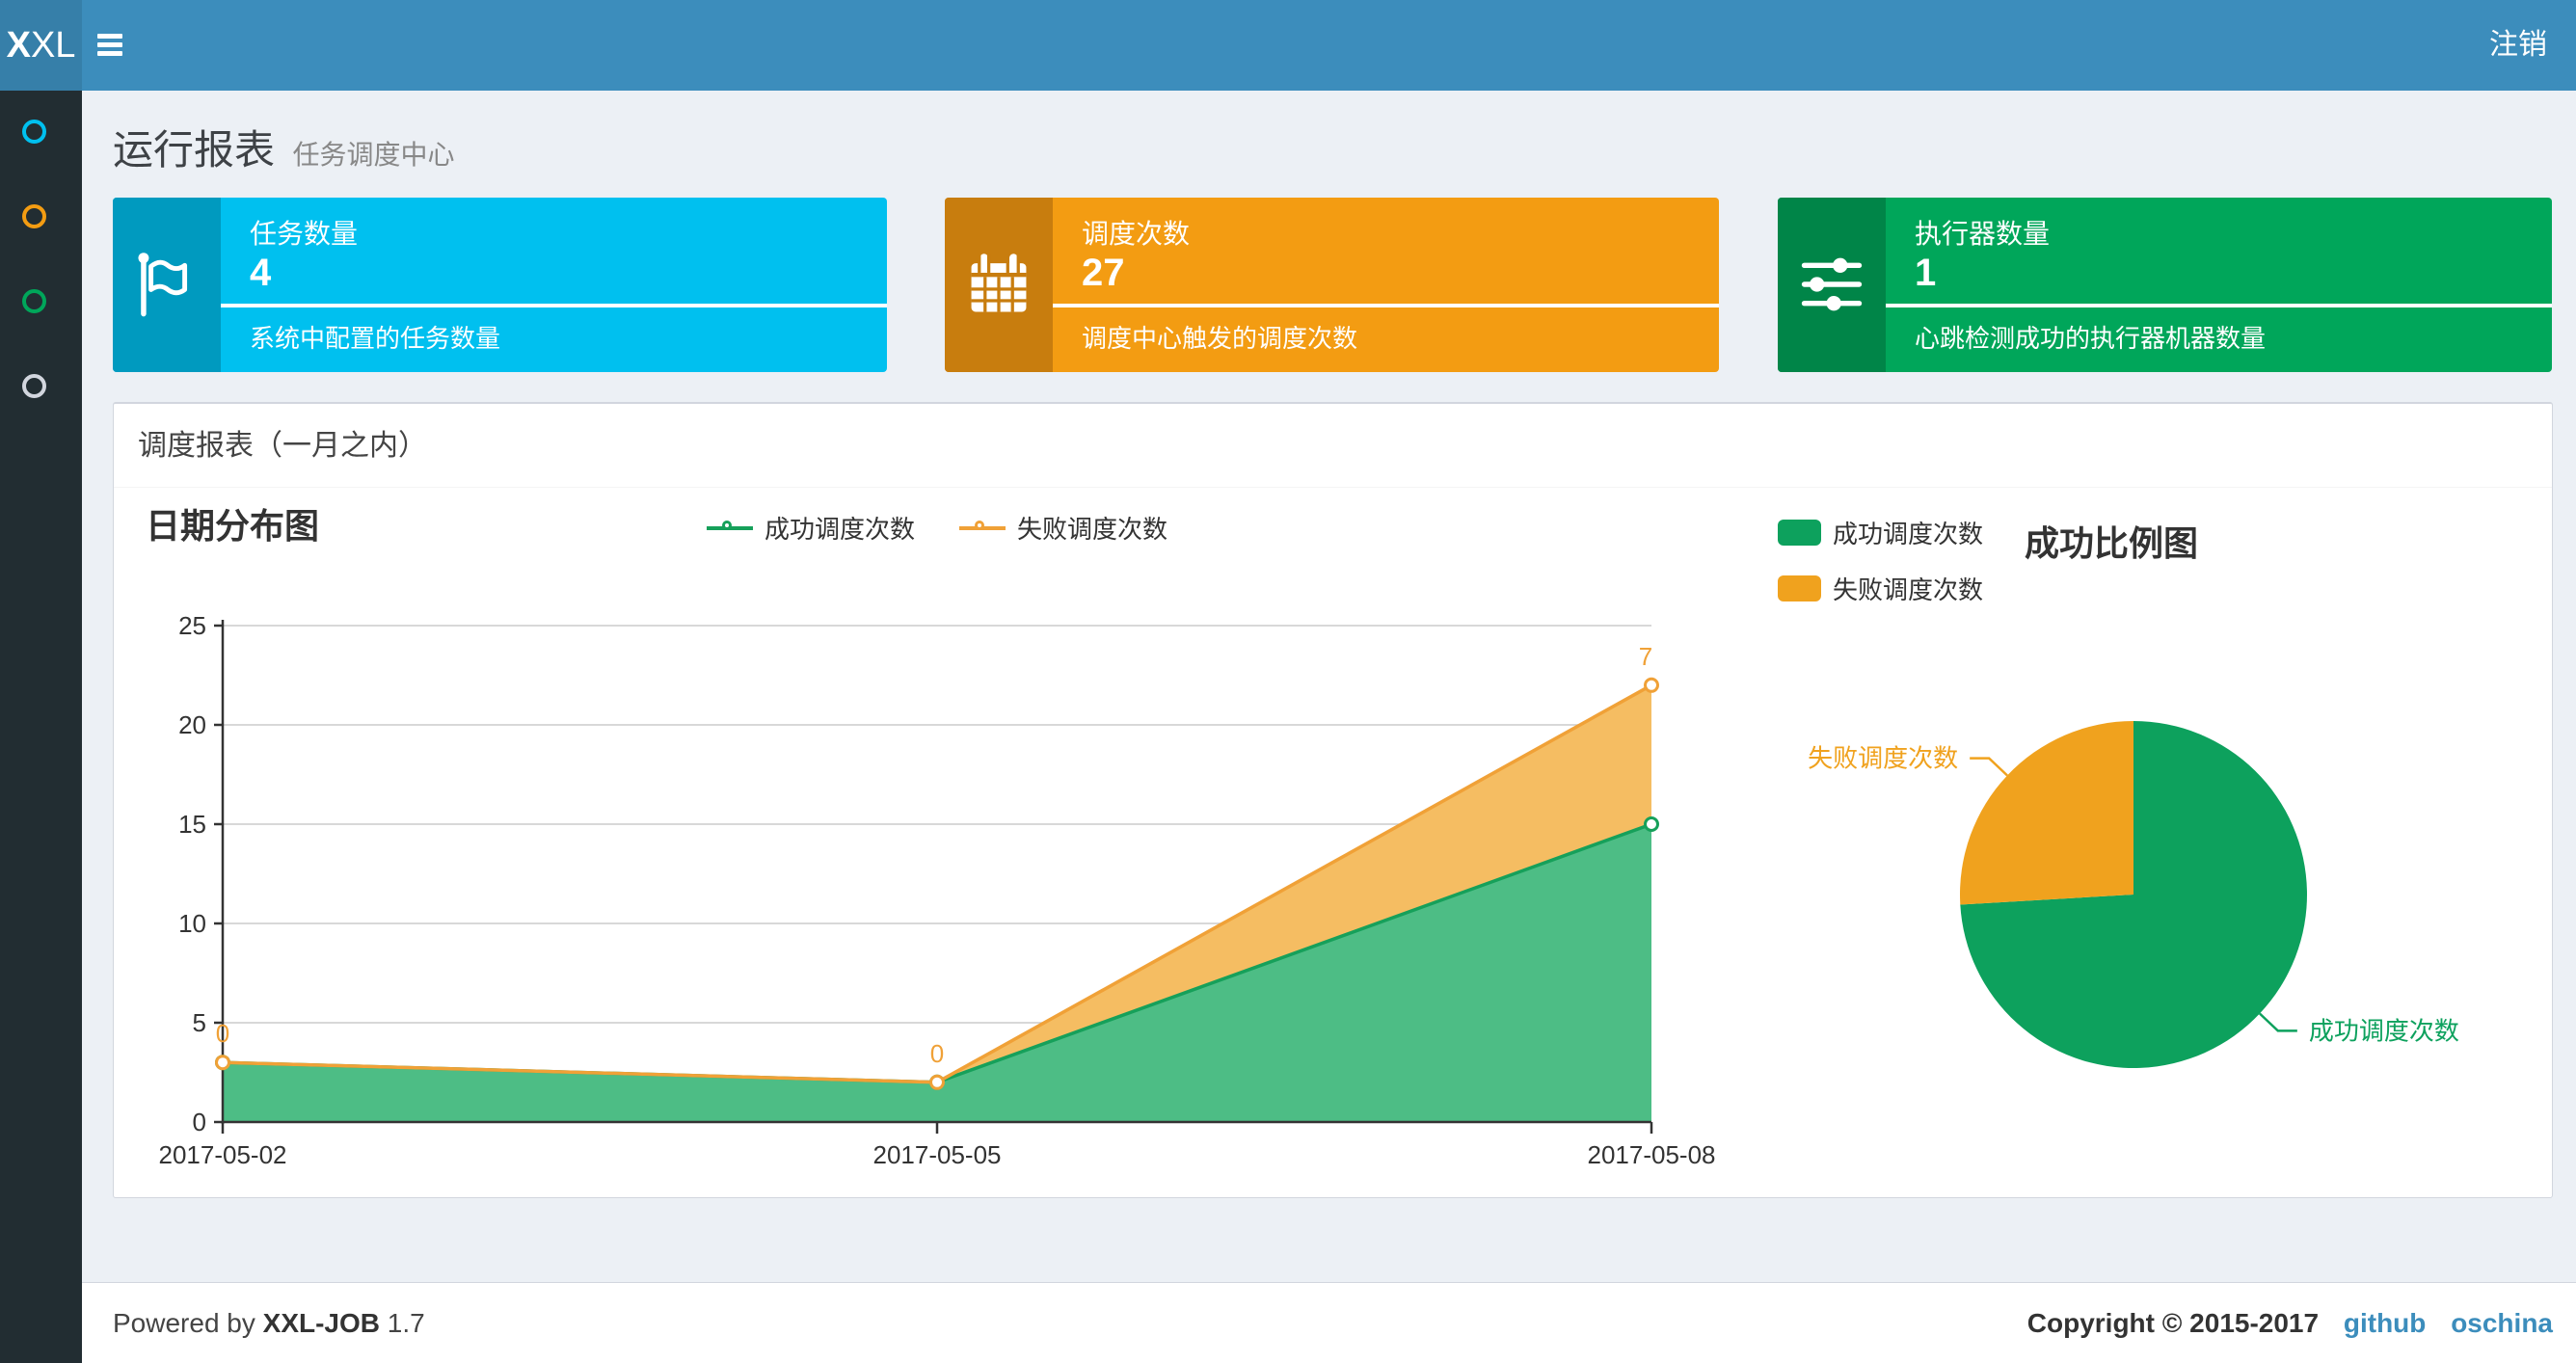 The width and height of the screenshot is (2576, 1363). Describe the element at coordinates (53, 45) in the screenshot. I see `logo-rest: XL` at that location.